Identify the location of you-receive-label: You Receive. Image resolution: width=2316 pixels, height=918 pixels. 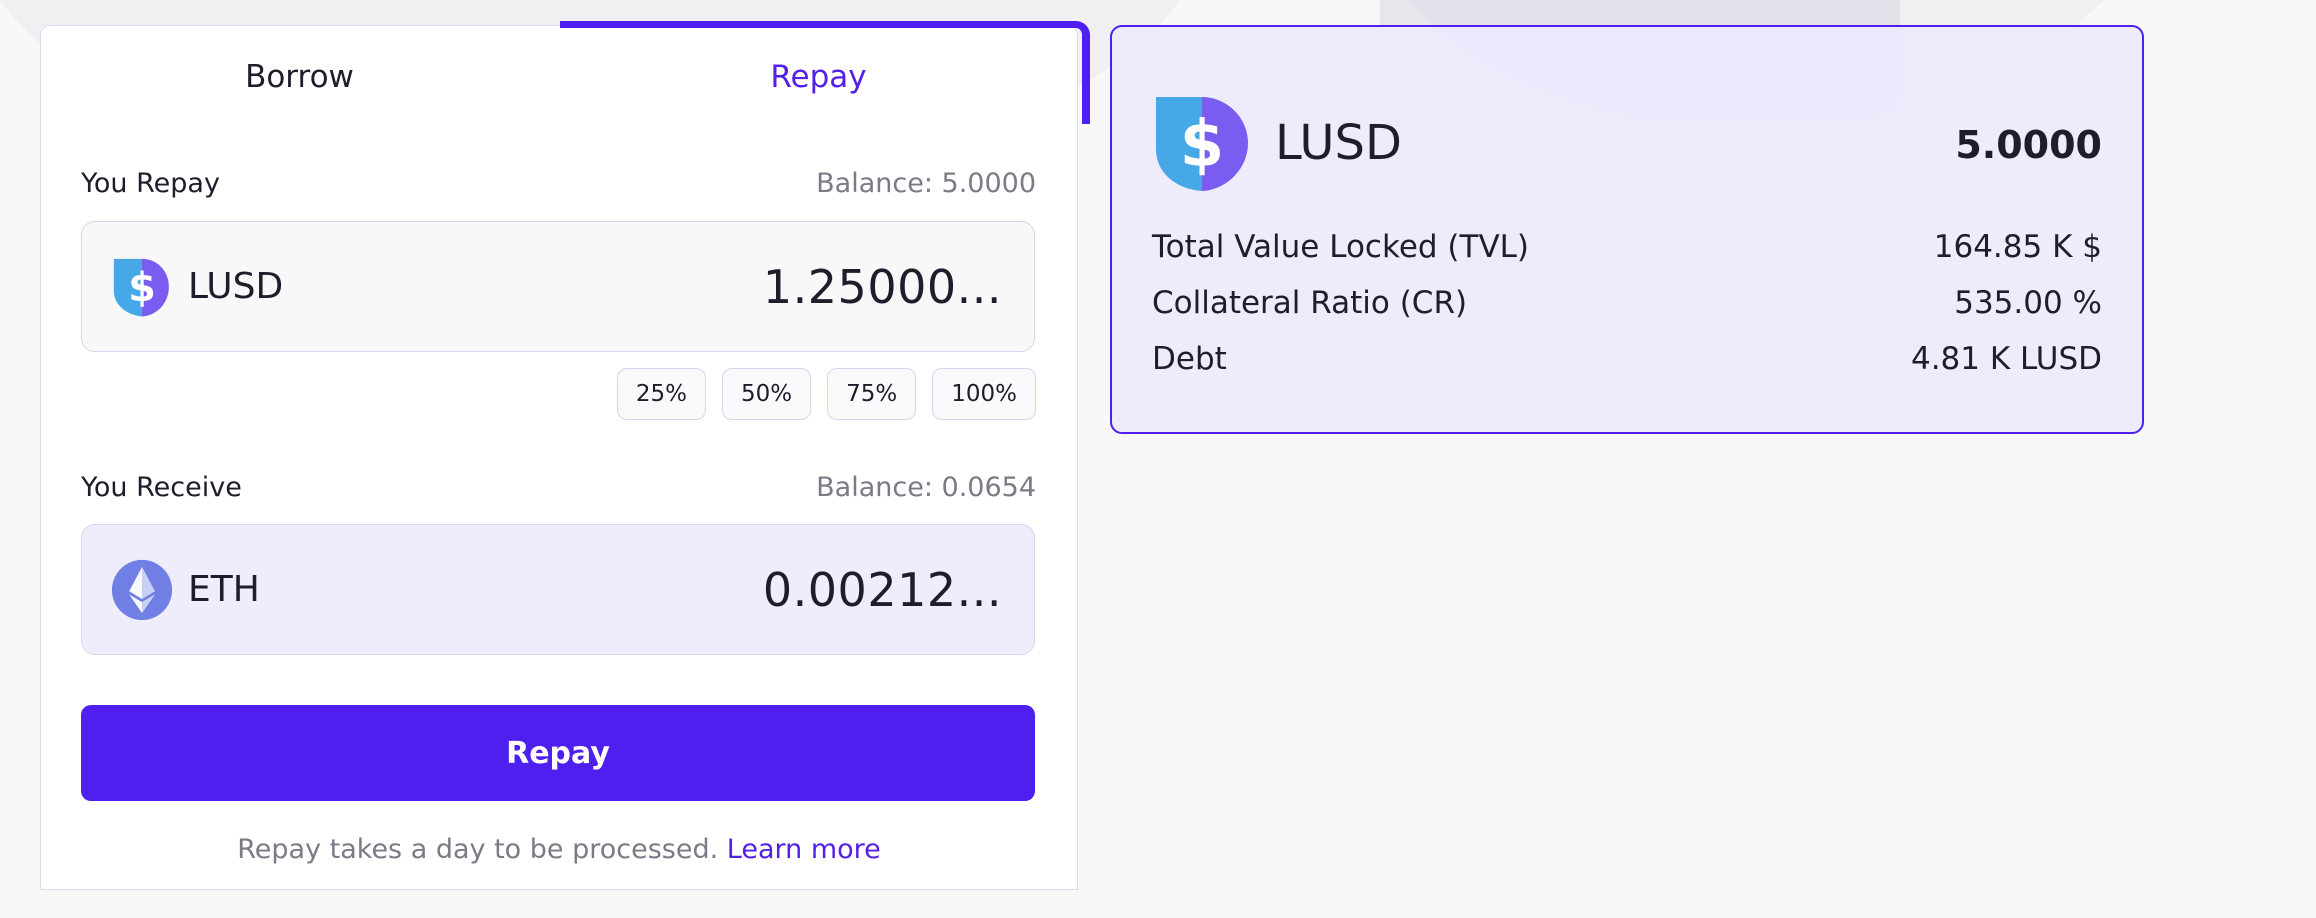
(161, 487).